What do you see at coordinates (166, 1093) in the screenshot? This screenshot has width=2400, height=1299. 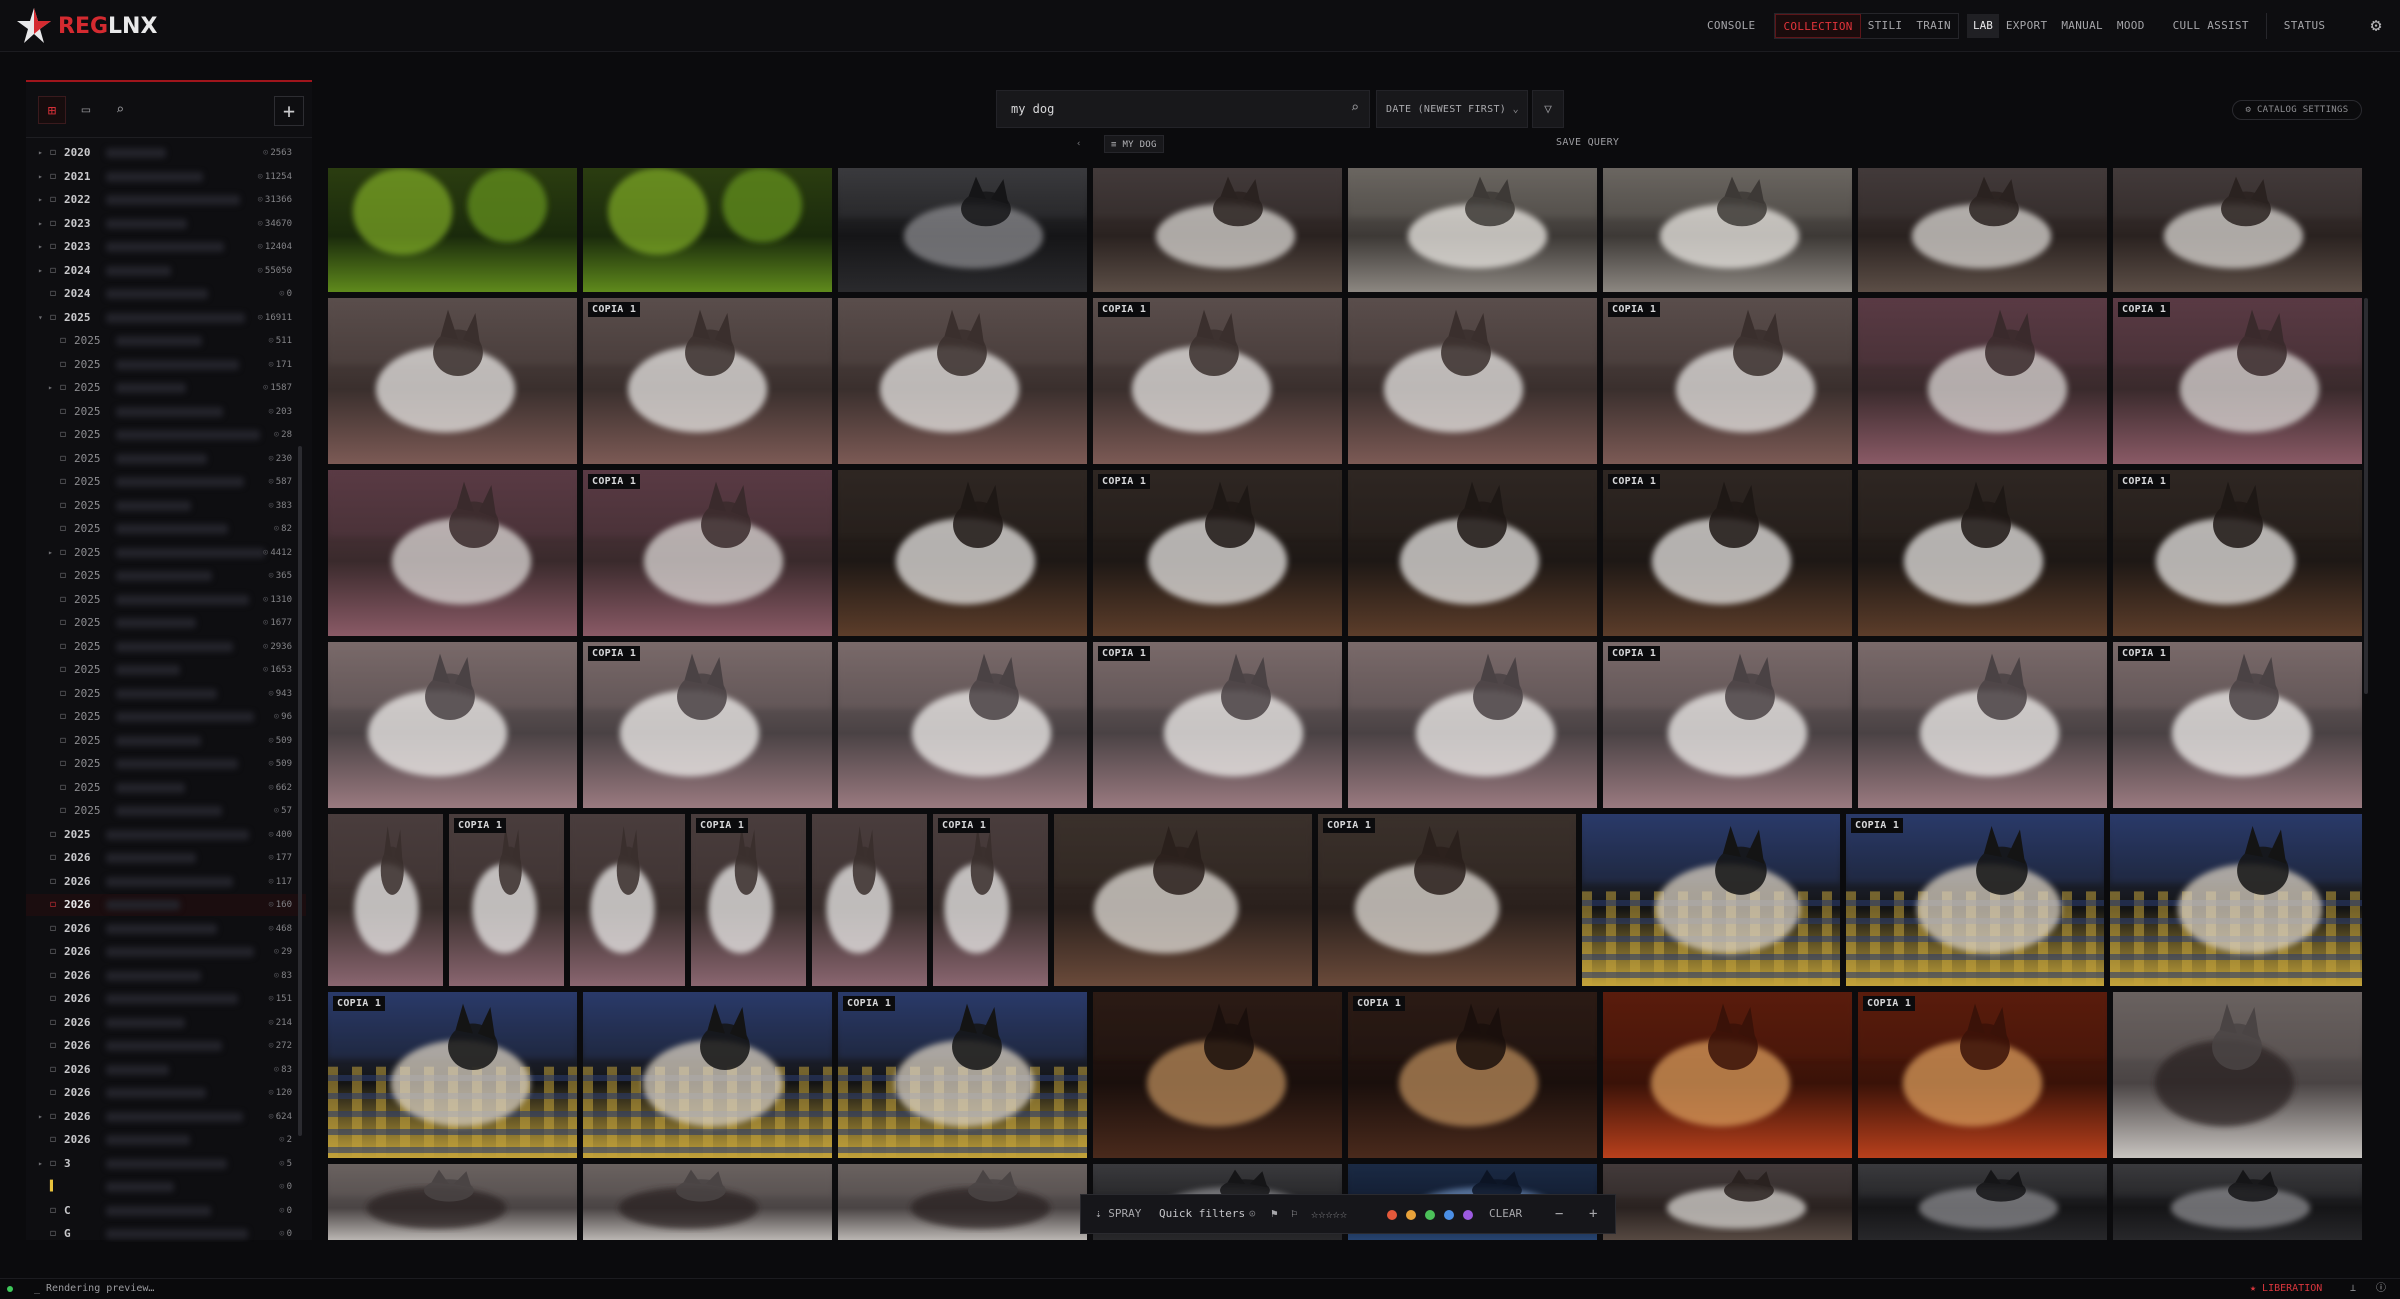 I see `tree-item: ◻ 2026 ⊙ 120` at bounding box center [166, 1093].